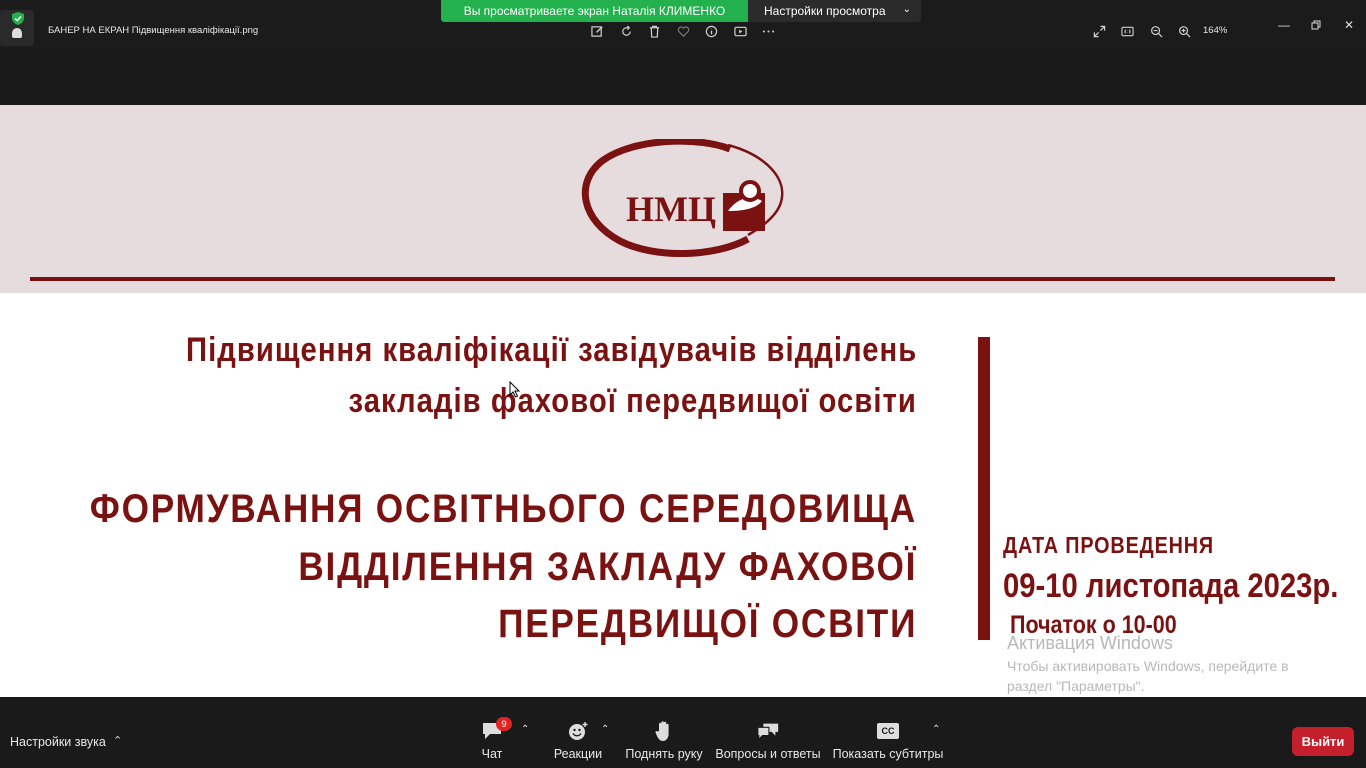  What do you see at coordinates (740, 31) in the screenshot?
I see `slideshow-icon` at bounding box center [740, 31].